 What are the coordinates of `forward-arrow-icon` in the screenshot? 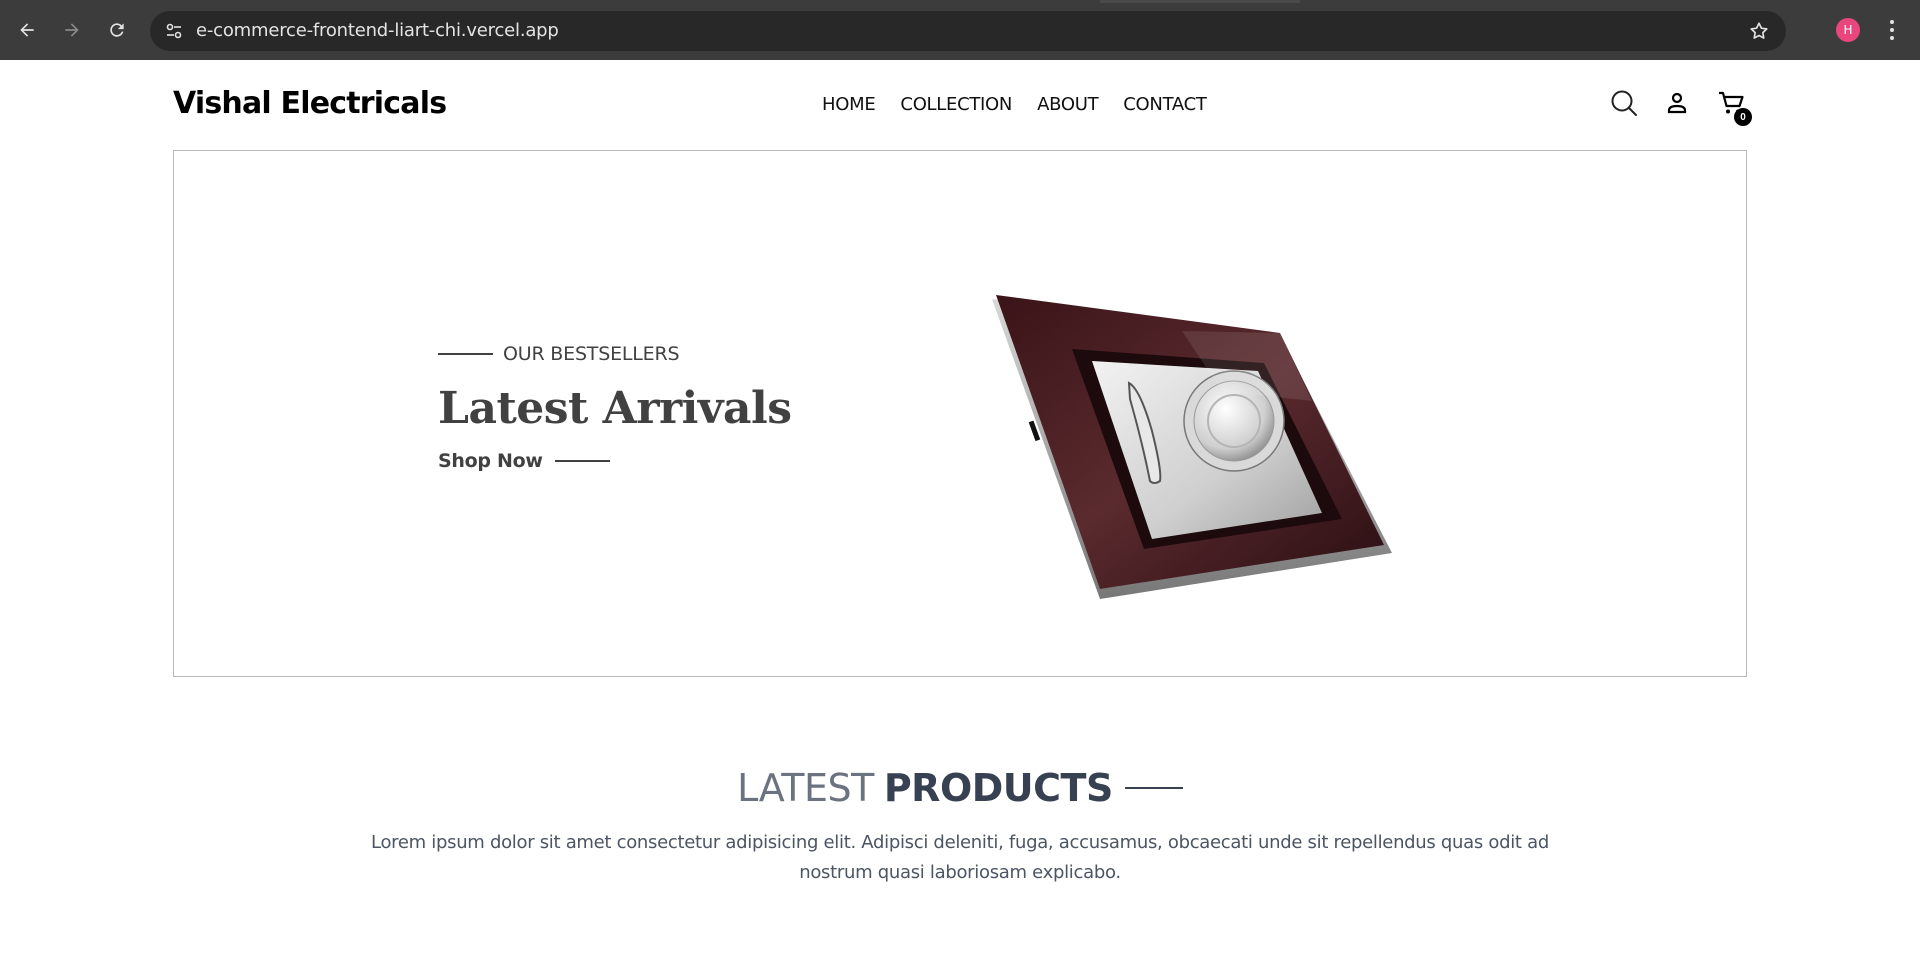 It's located at (72, 30).